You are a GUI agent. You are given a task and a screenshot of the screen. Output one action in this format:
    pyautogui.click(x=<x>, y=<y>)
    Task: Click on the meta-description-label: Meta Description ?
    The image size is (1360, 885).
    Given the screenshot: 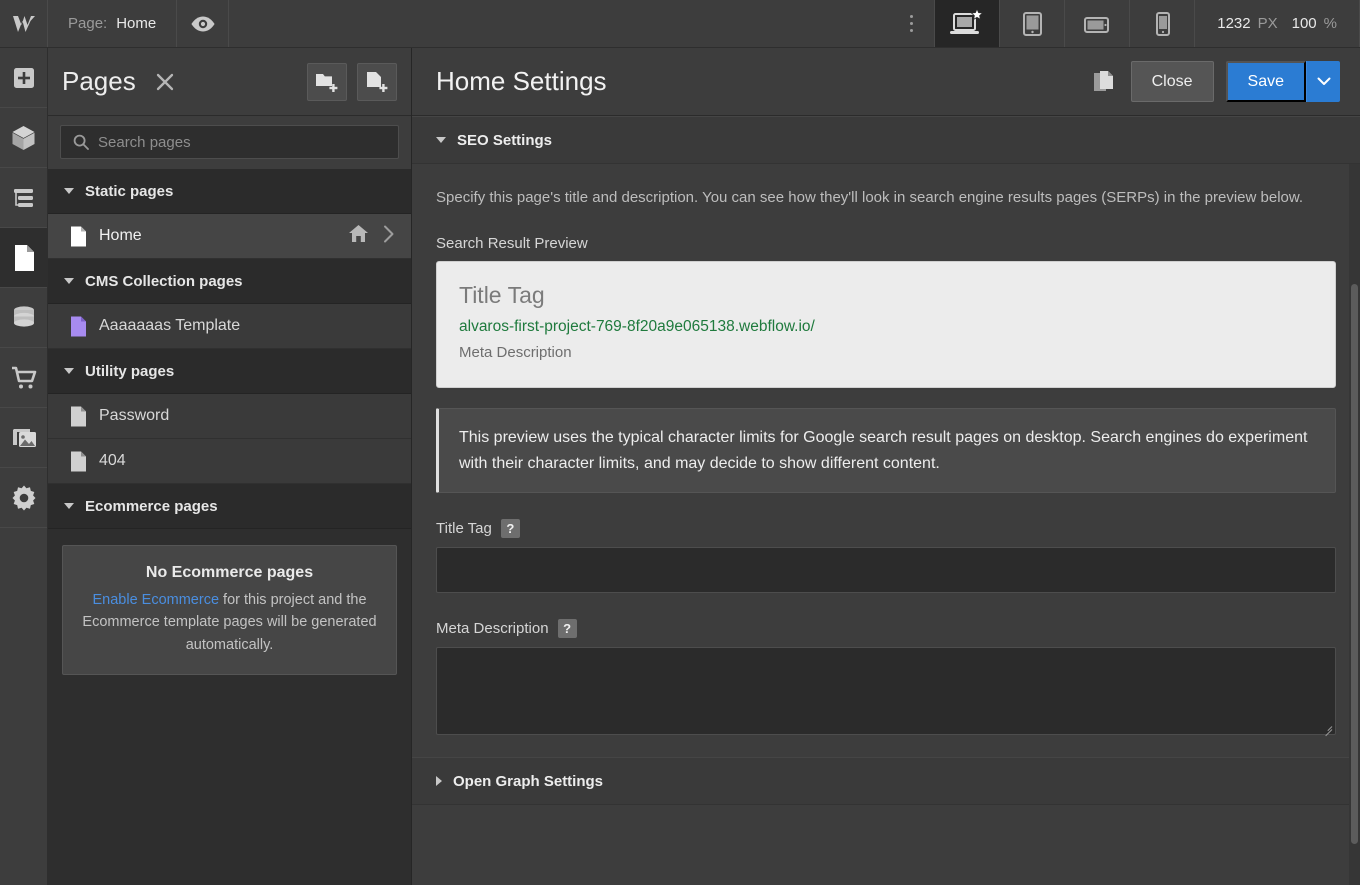 What is the action you would take?
    pyautogui.click(x=886, y=629)
    